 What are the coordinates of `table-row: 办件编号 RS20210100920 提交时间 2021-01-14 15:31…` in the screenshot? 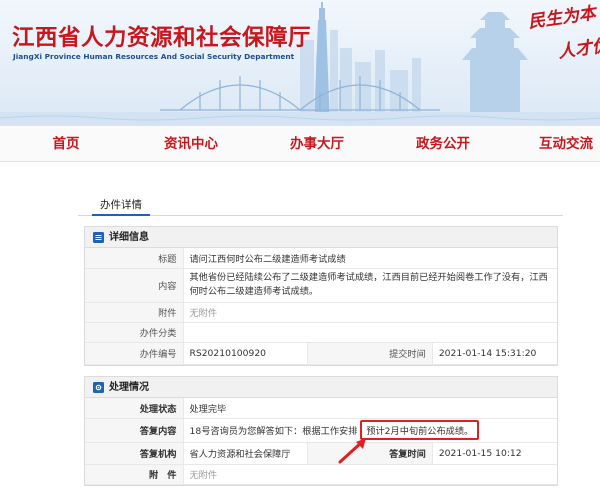 It's located at (321, 353).